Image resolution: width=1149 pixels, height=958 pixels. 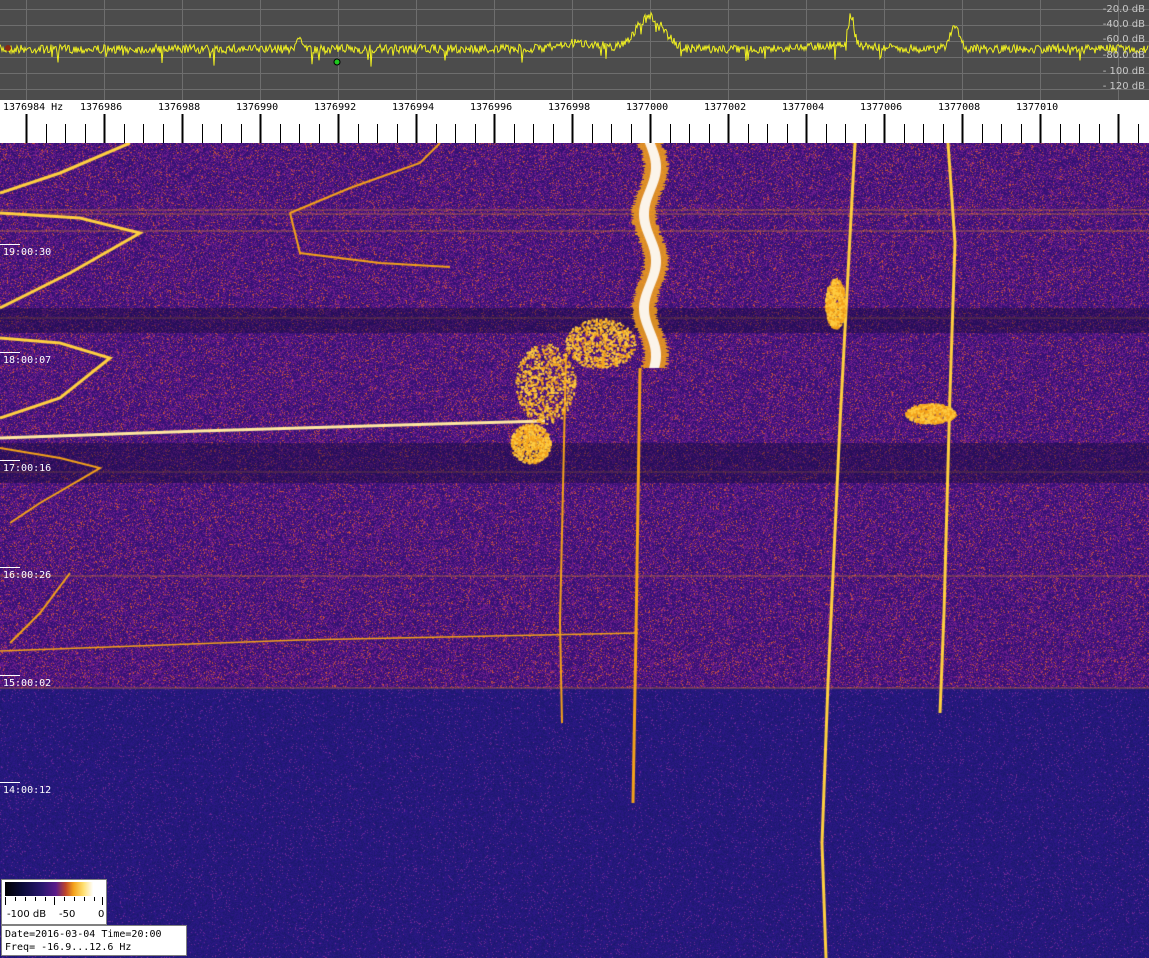 I want to click on color-scale-legend: -100 dB -50 0, so click(x=54, y=902).